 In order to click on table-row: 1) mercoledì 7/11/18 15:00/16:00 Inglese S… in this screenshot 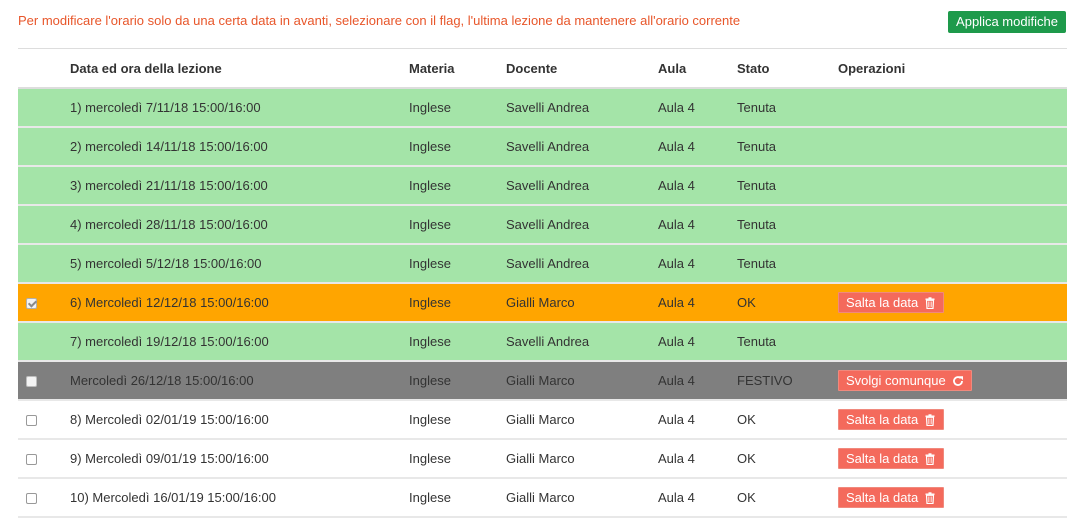, I will do `click(542, 108)`.